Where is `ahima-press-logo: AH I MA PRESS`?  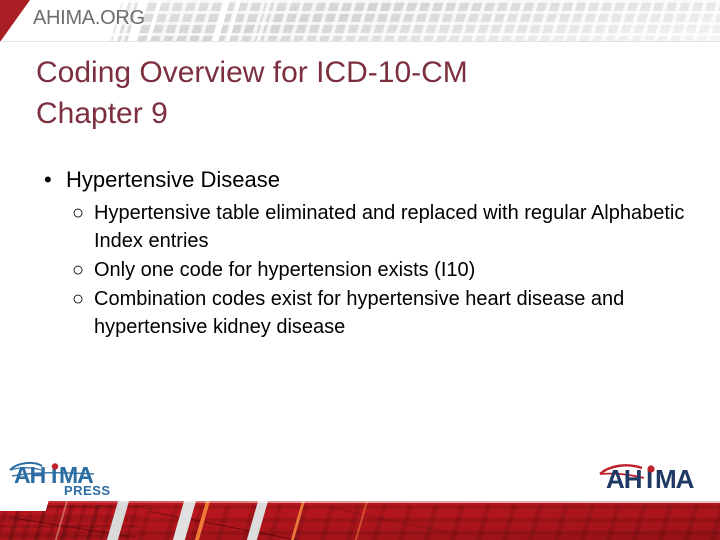 ahima-press-logo: AH I MA PRESS is located at coordinates (65, 478).